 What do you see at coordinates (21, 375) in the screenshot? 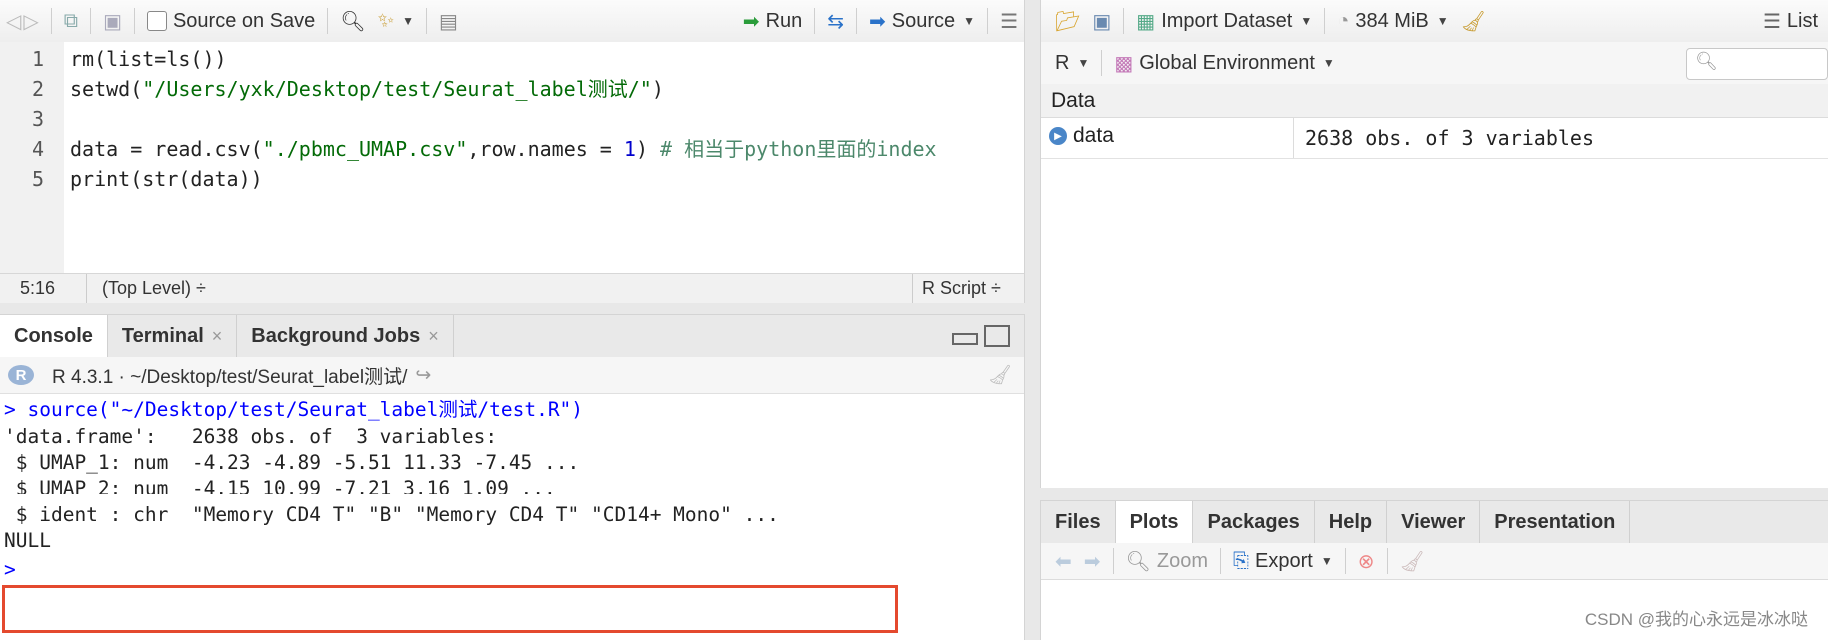
I see `r-logo-icon: R` at bounding box center [21, 375].